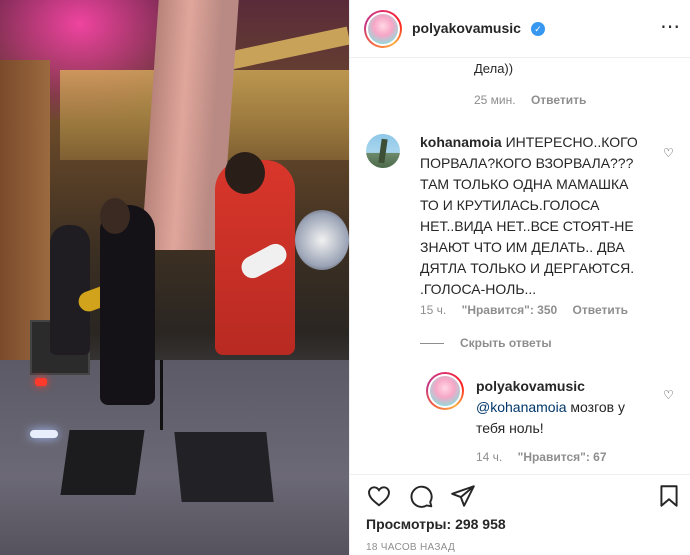  I want to click on comment-age: 15 ч., so click(433, 310).